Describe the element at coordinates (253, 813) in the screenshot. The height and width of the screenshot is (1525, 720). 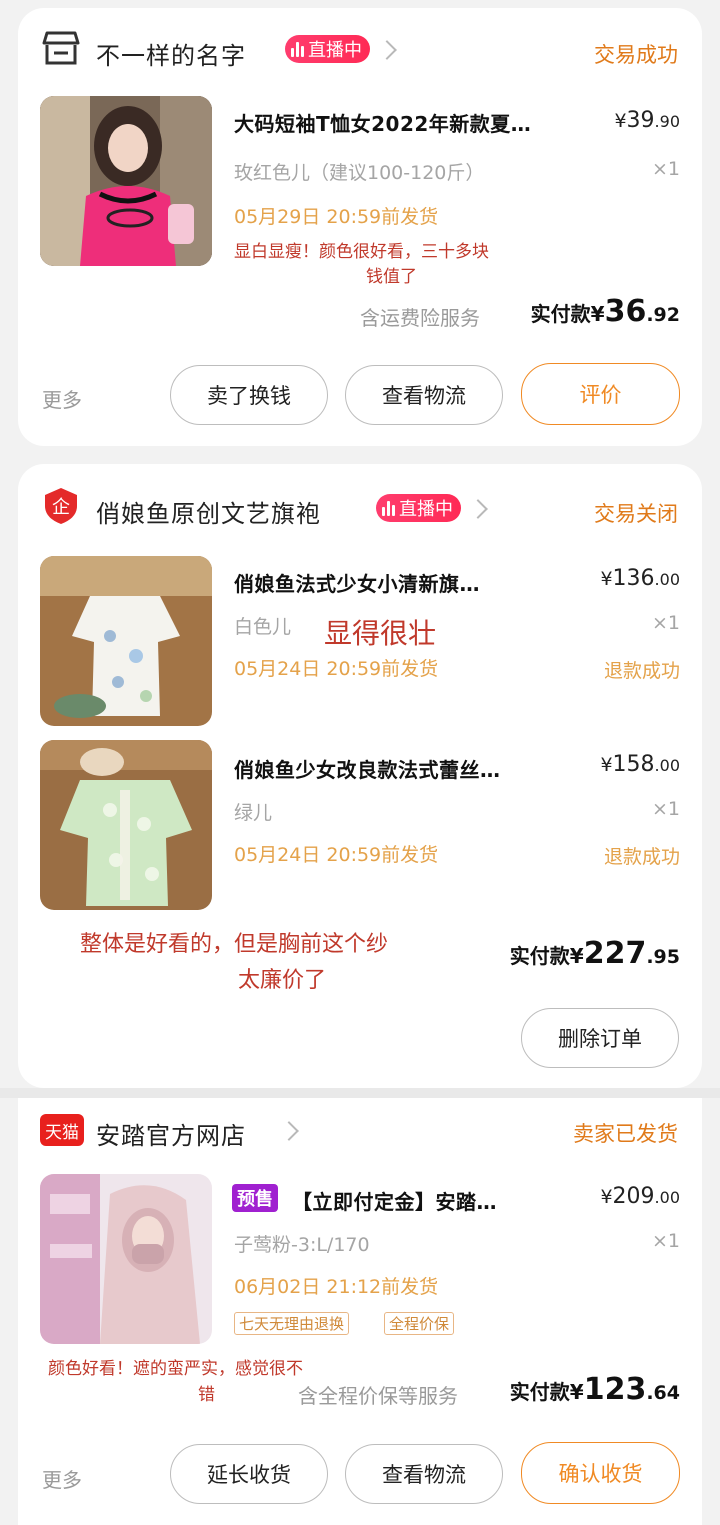
I see `product-sku: 绿儿` at that location.